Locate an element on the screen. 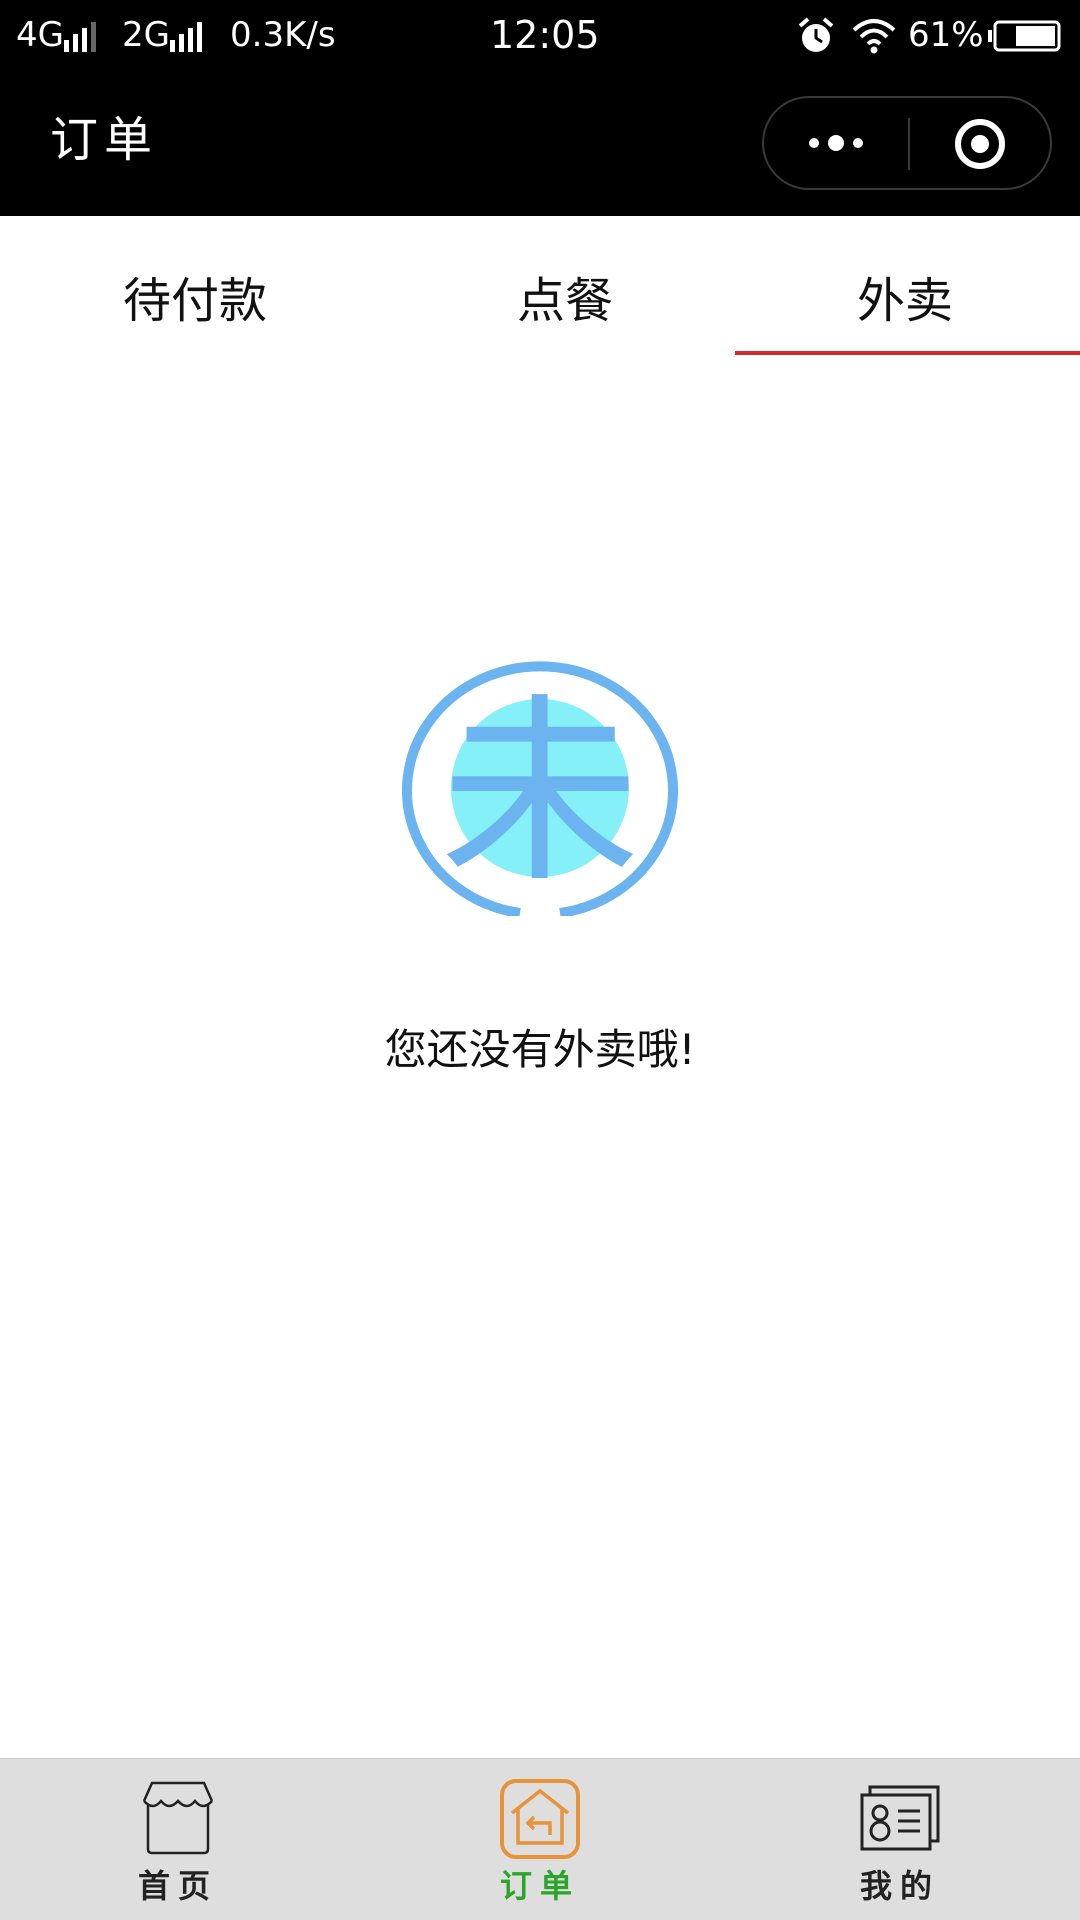  bottom-tab-home: 首页 is located at coordinates (178, 1839).